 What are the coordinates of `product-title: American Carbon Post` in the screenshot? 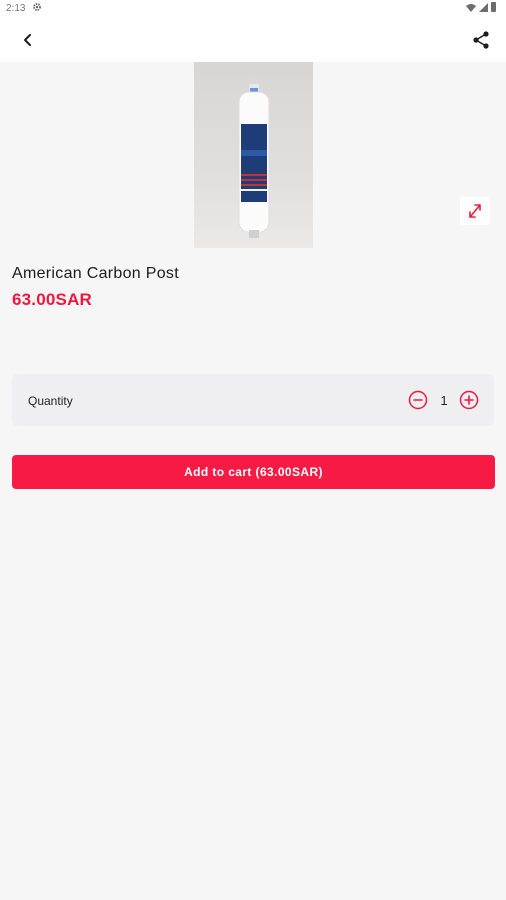 It's located at (95, 273).